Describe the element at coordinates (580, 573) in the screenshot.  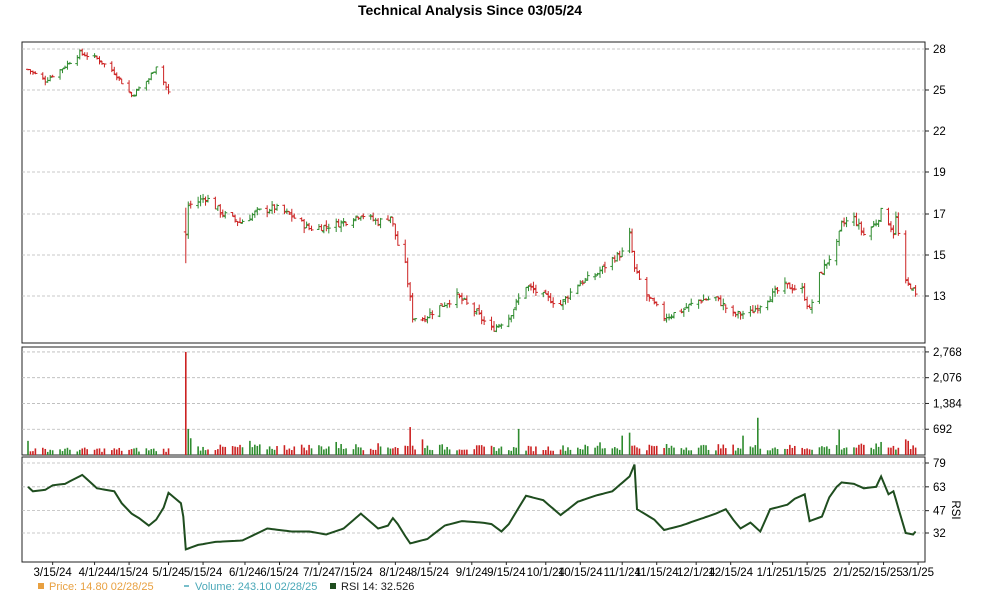
I see `x-tick-label: 10/15/24` at that location.